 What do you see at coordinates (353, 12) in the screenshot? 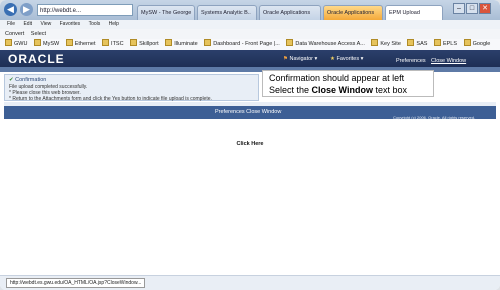
I see `tab-oracle-applications-2: Oracle Applications` at bounding box center [353, 12].